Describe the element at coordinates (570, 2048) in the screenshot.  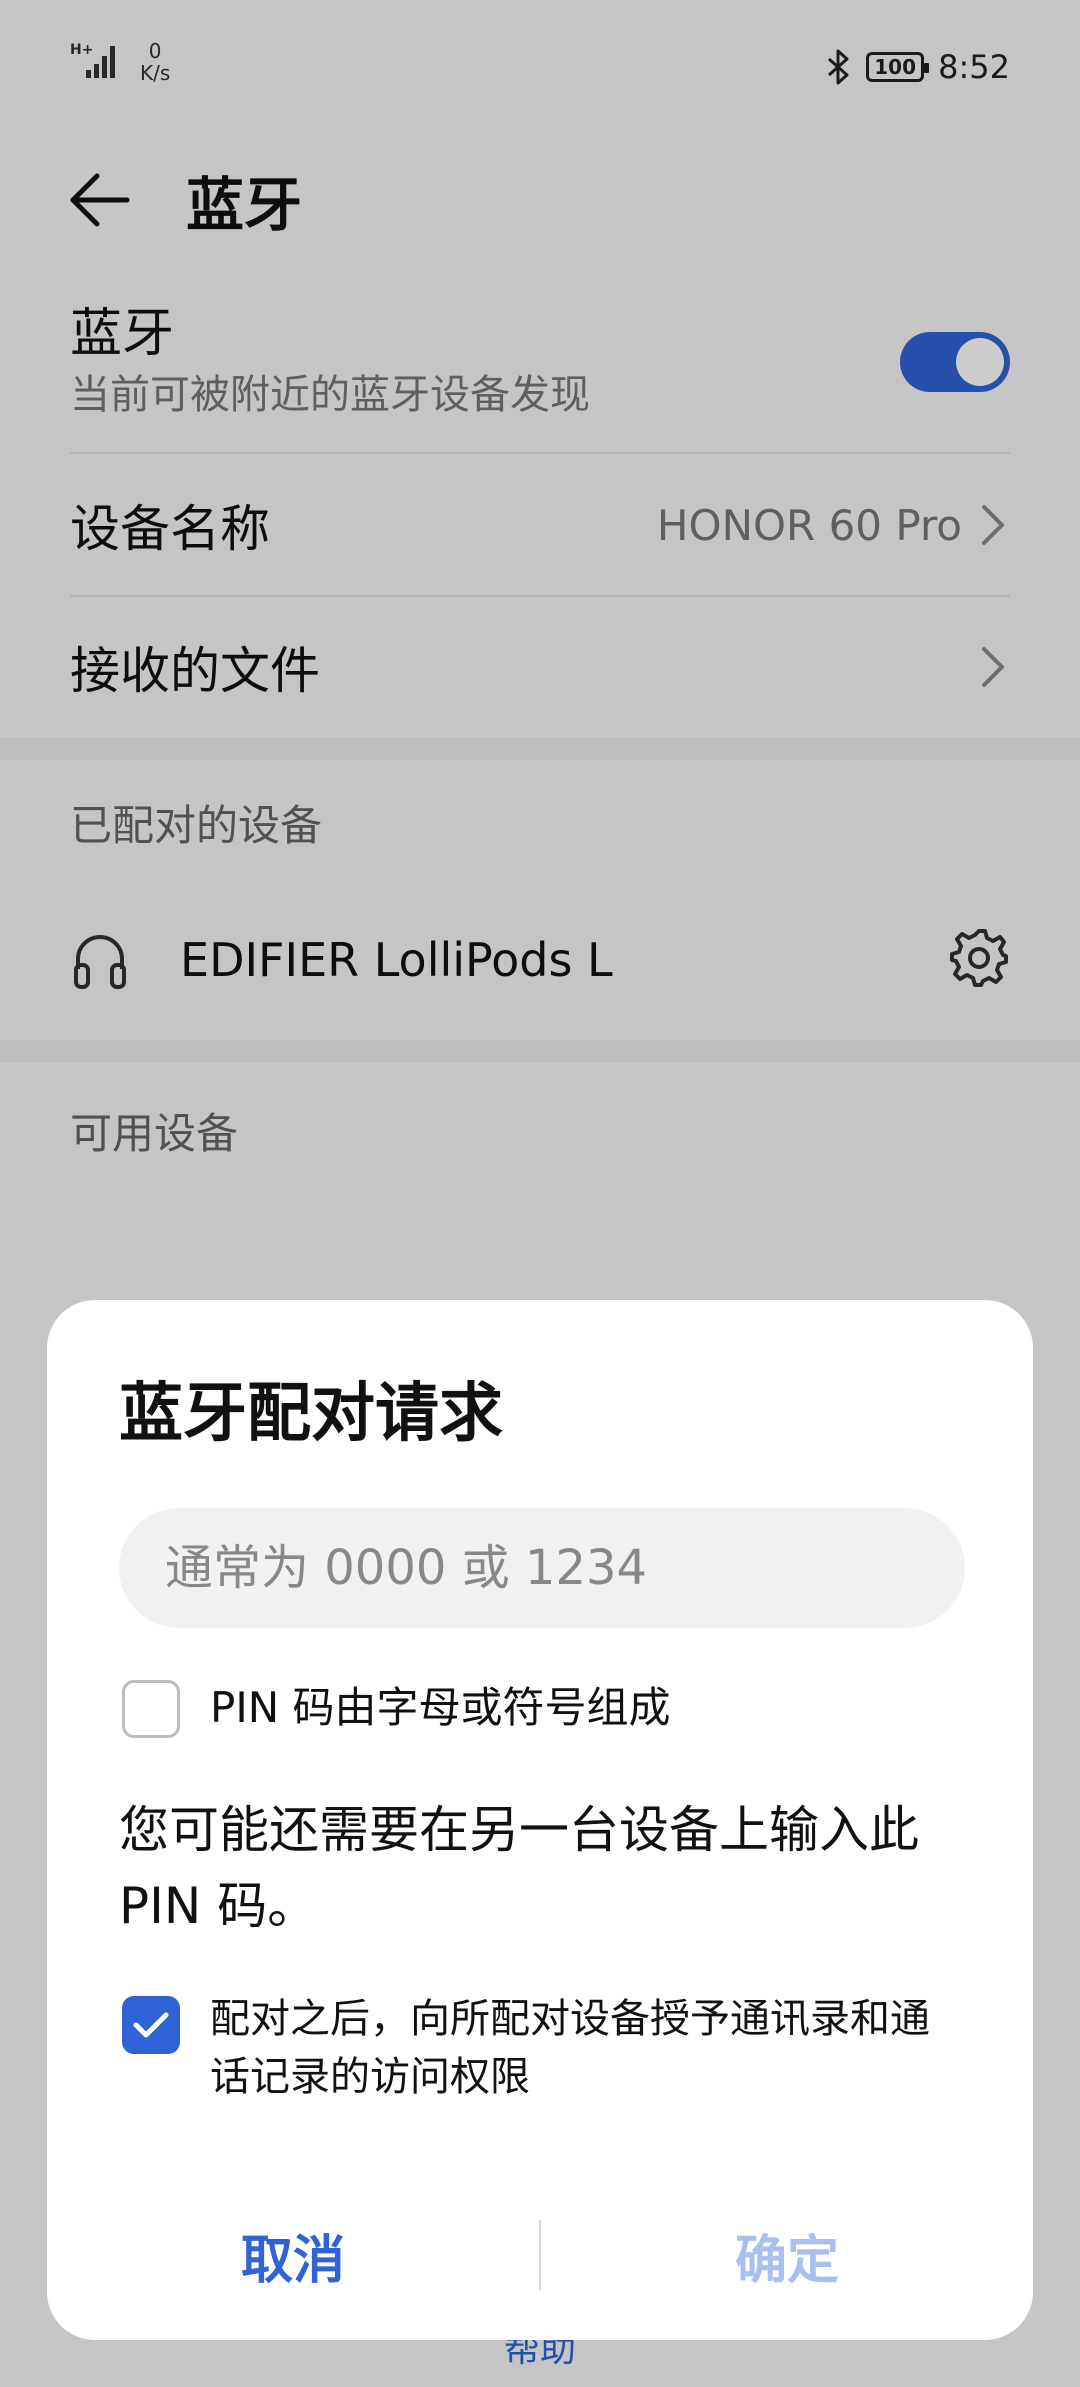
I see `share-contacts-label: 配对之后，向所配对设备授予通讯录和通话记录的访问权限` at that location.